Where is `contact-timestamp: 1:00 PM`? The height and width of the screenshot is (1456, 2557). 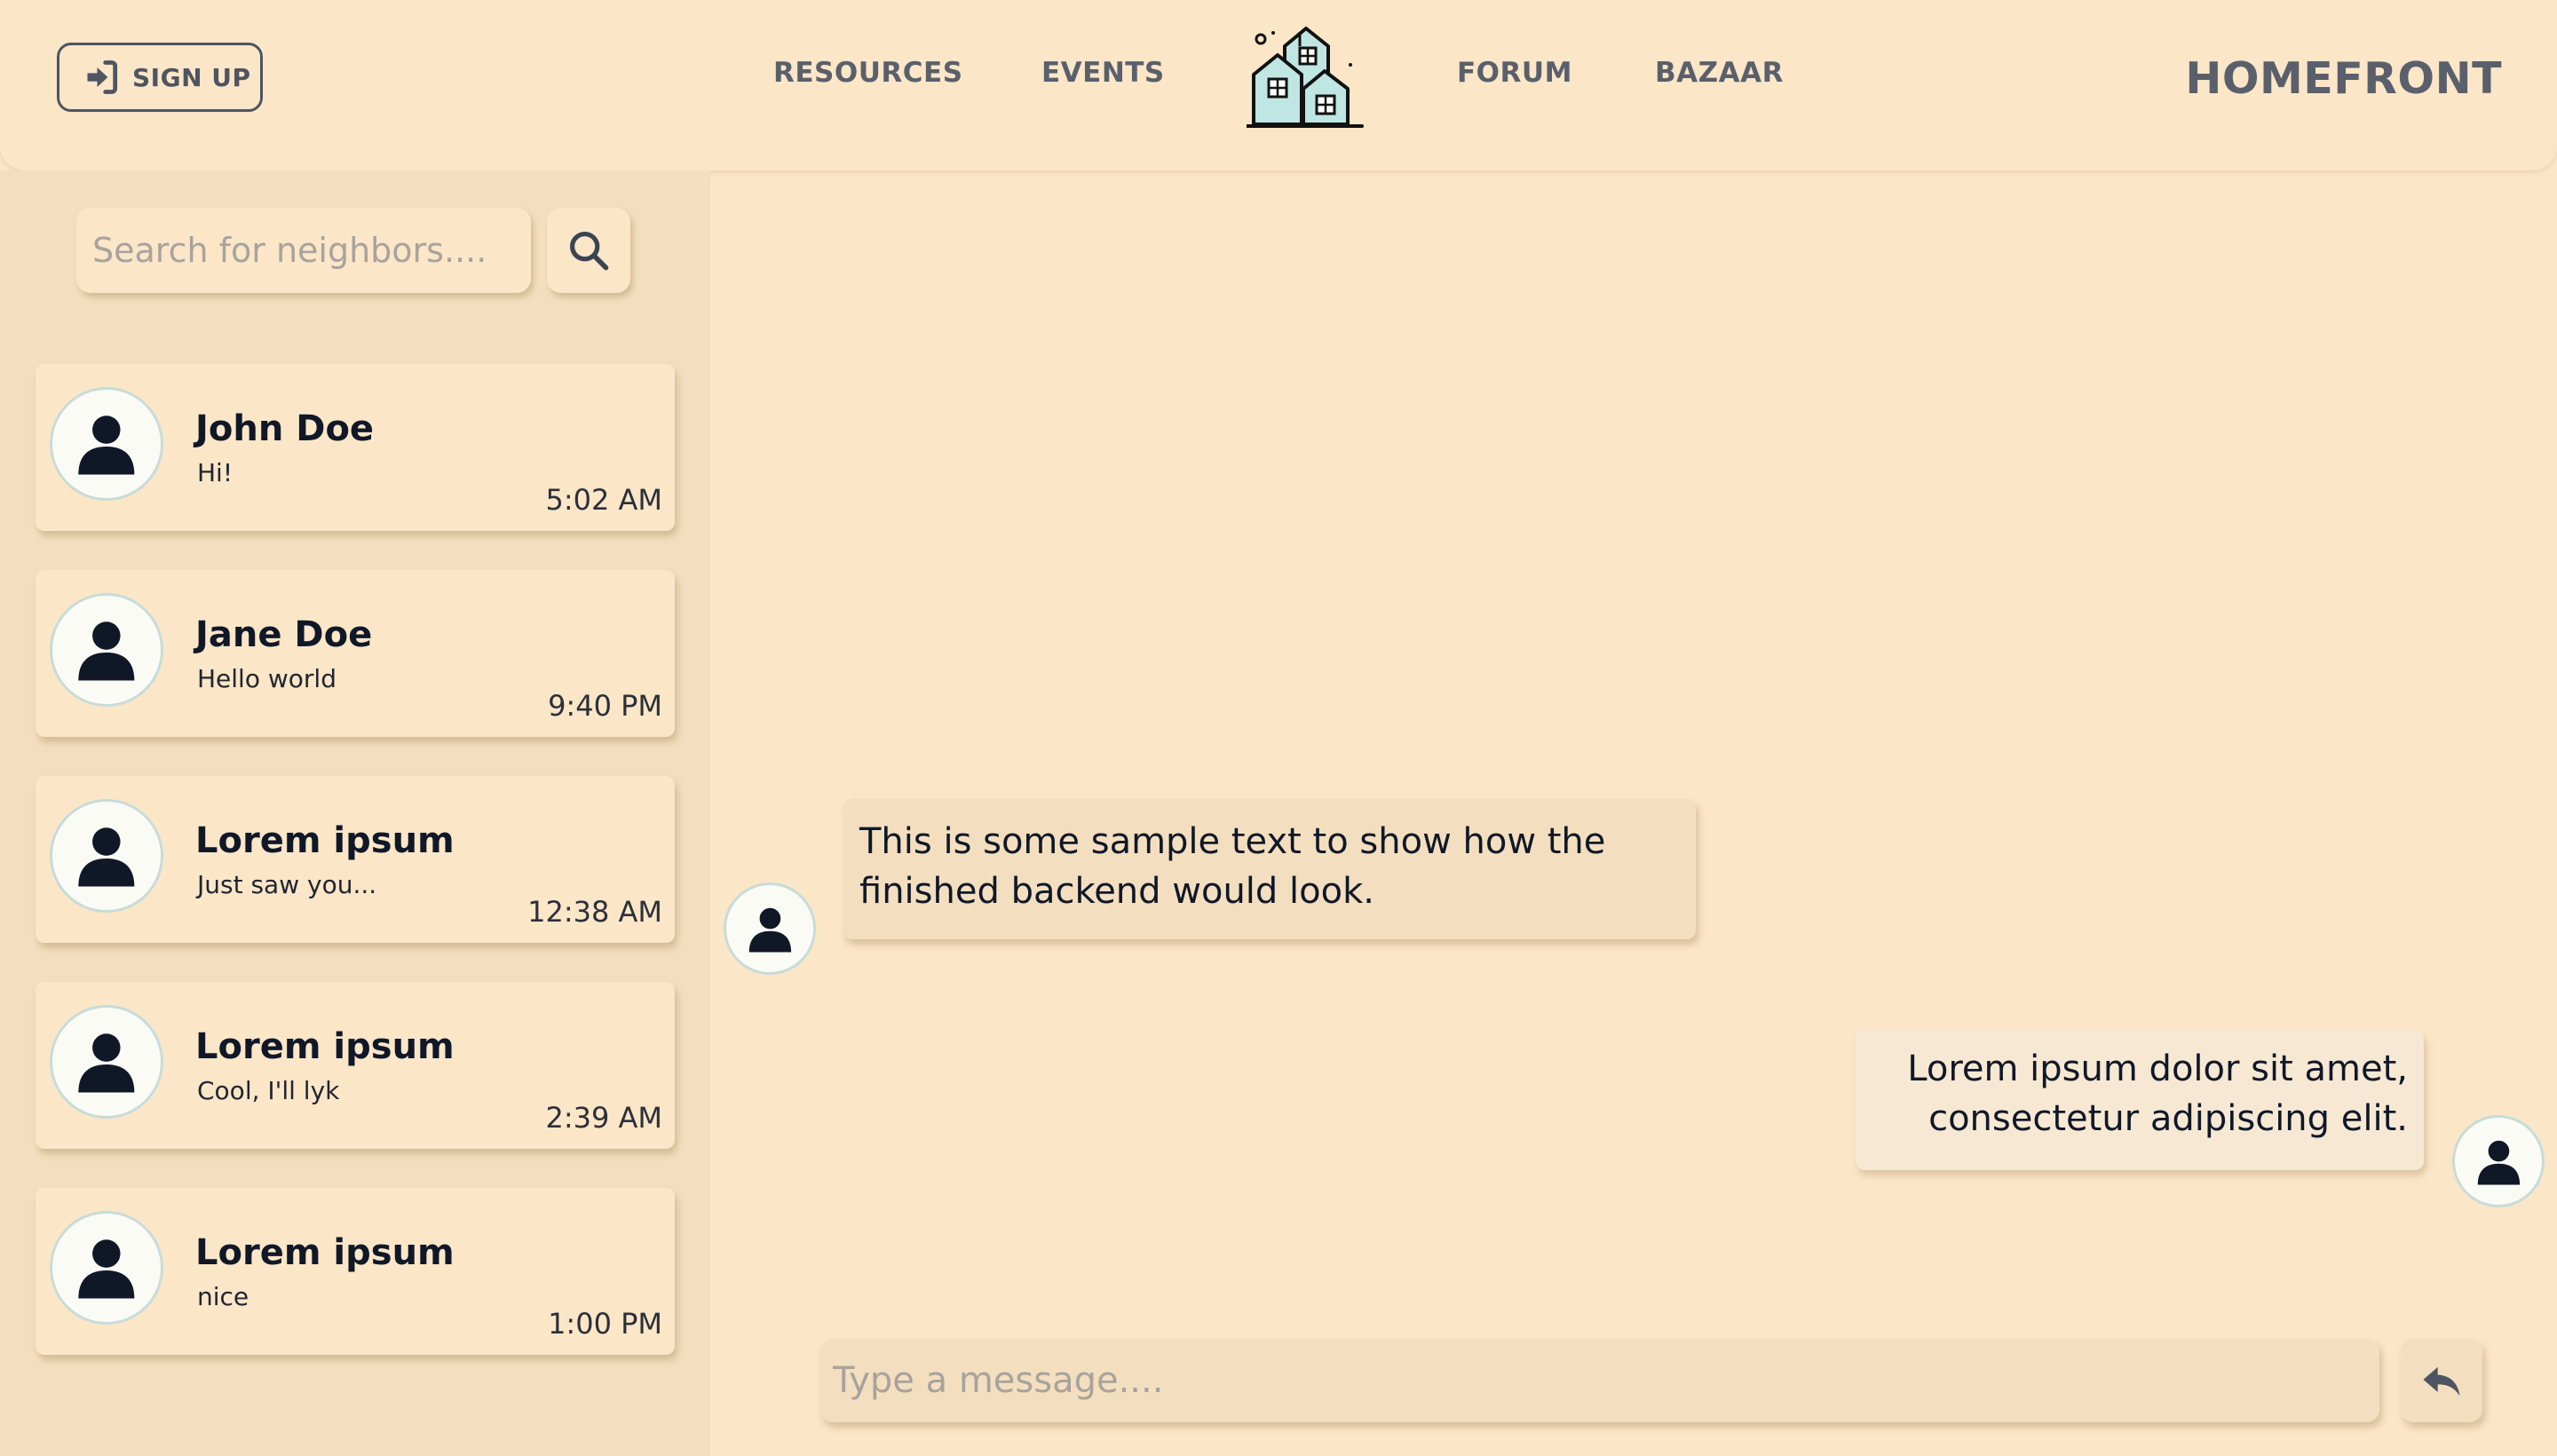 contact-timestamp: 1:00 PM is located at coordinates (605, 1324).